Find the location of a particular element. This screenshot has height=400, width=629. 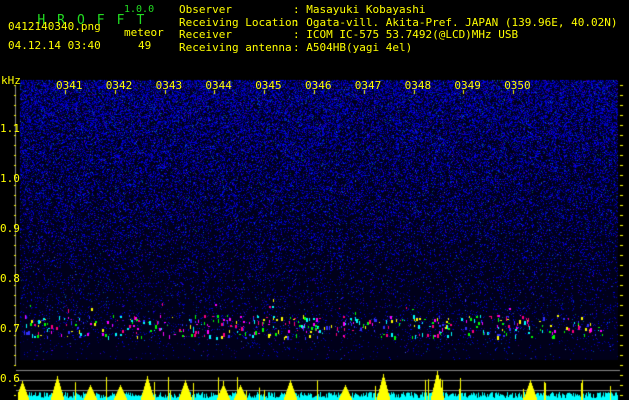

version: 1.0.0 is located at coordinates (139, 9).